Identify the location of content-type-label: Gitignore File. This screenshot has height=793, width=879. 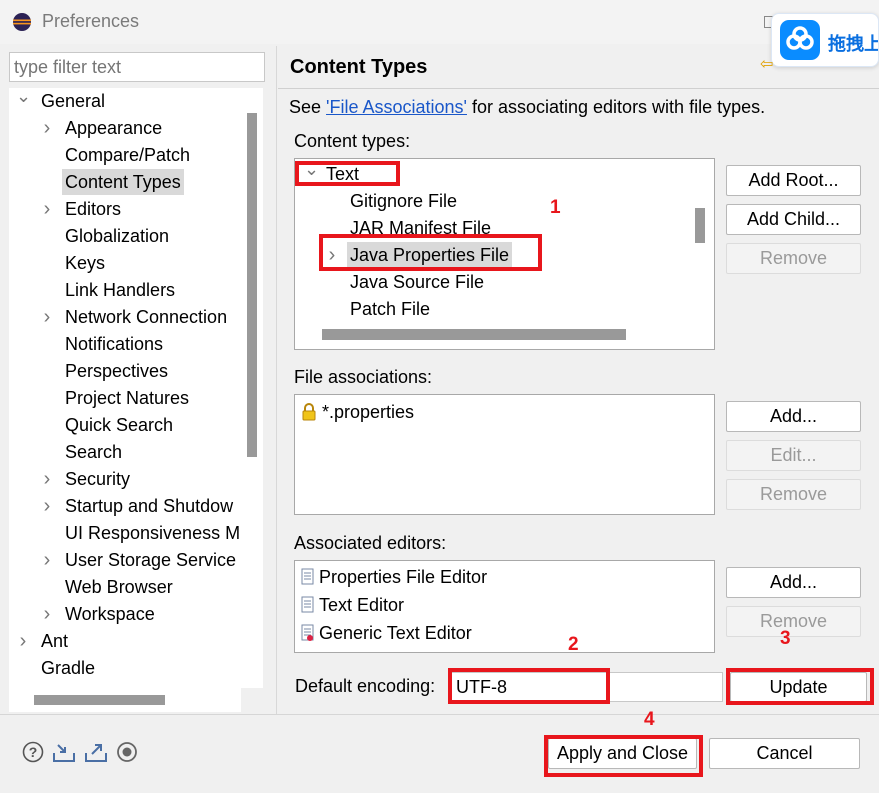
(404, 201).